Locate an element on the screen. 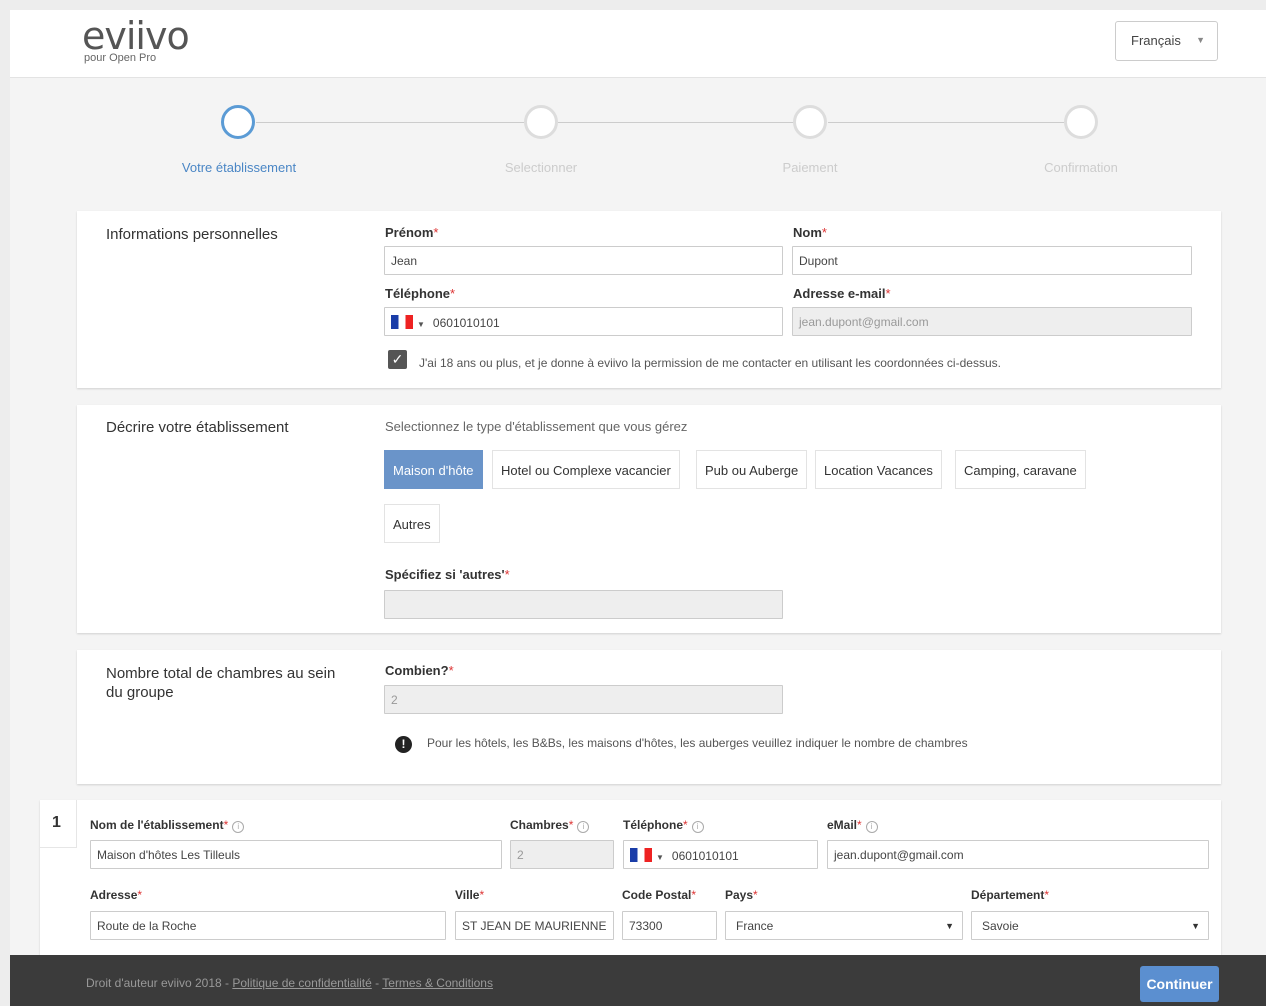 Image resolution: width=1266 pixels, height=1006 pixels. specify-label: Spécifiez si 'autres'* is located at coordinates (447, 574).